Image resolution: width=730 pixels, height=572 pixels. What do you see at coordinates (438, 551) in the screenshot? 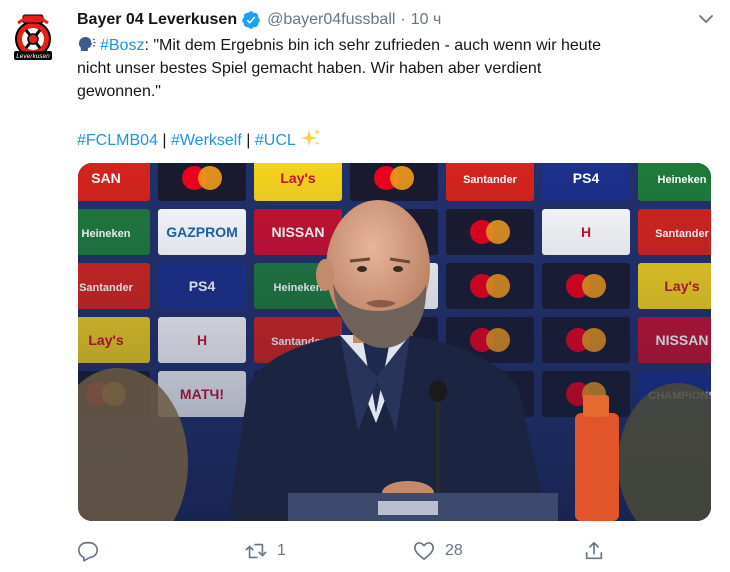
I see `like-button: 28` at bounding box center [438, 551].